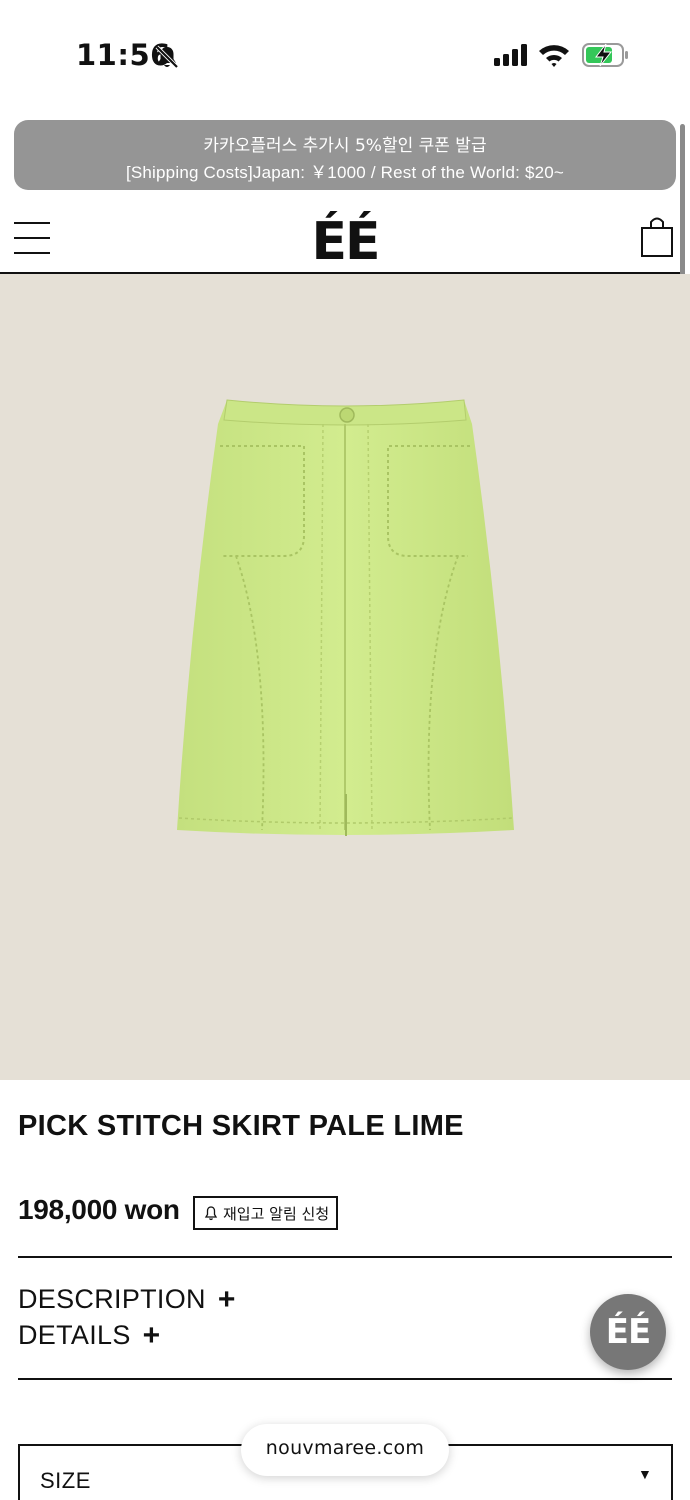 The height and width of the screenshot is (1500, 690). Describe the element at coordinates (65, 1480) in the screenshot. I see `size-select-label: SIZE` at that location.